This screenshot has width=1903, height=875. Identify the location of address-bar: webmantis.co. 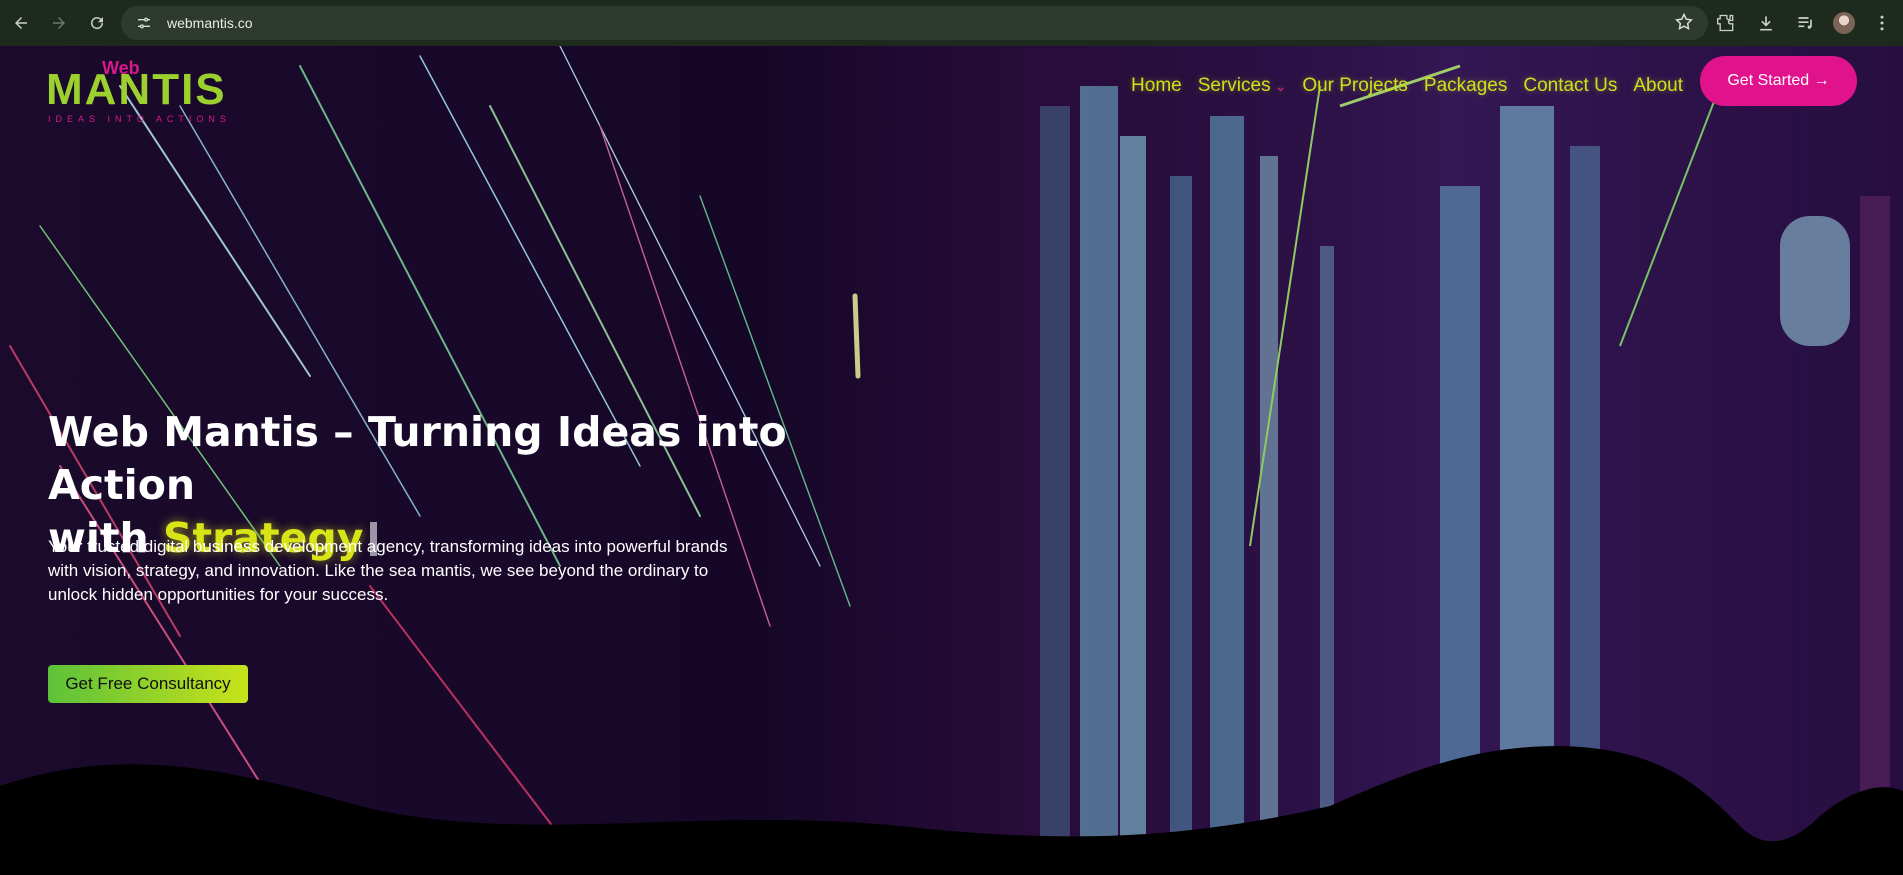
(914, 23).